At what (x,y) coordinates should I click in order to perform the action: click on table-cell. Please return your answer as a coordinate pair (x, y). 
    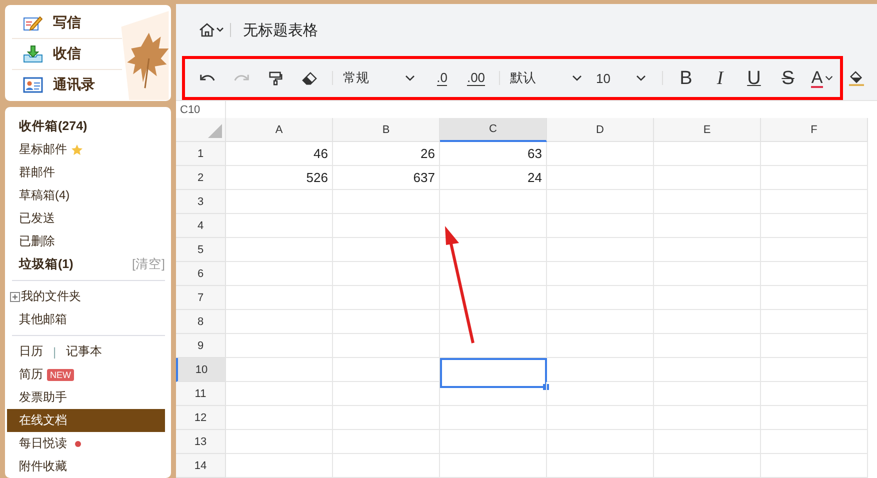
    Looking at the image, I should click on (493, 373).